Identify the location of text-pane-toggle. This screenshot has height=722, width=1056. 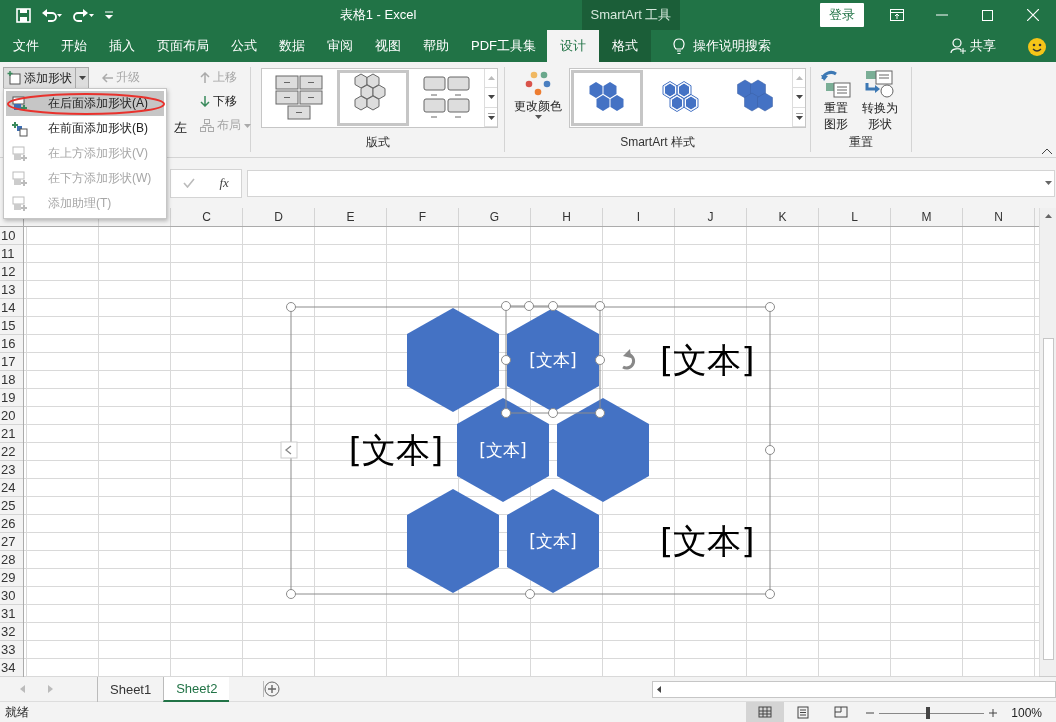
(289, 450).